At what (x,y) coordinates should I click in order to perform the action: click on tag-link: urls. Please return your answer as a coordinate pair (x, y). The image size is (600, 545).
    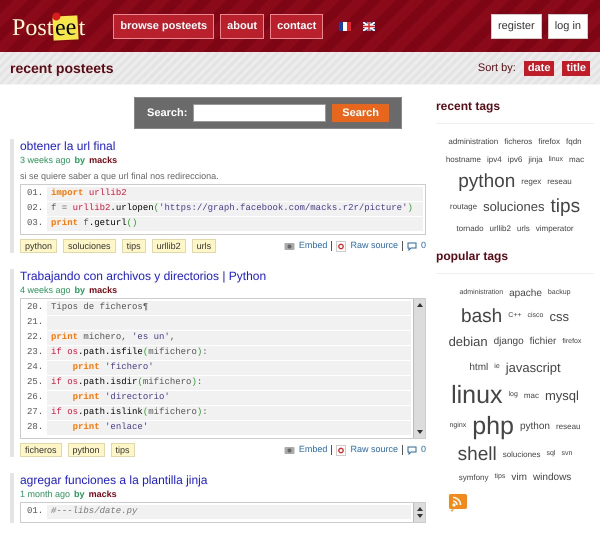
    Looking at the image, I should click on (204, 246).